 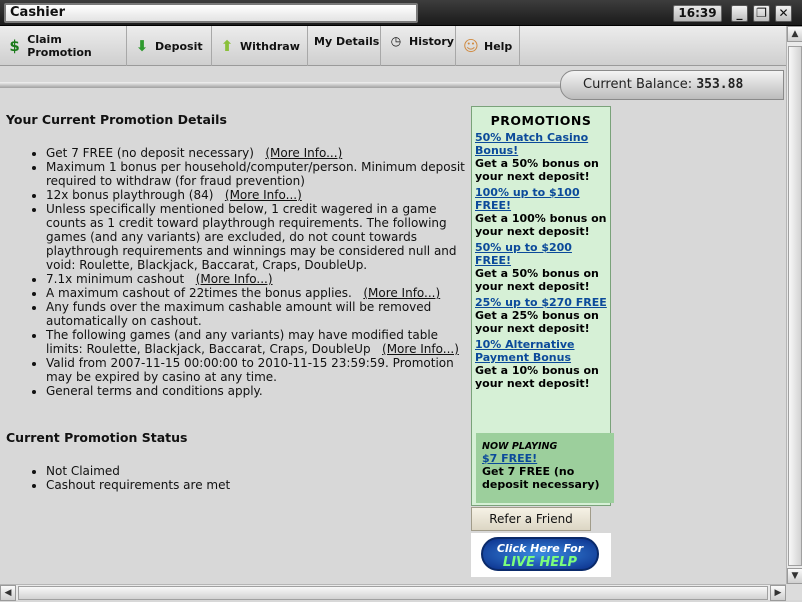 I want to click on scroll-up-icon: ▲, so click(x=794, y=34).